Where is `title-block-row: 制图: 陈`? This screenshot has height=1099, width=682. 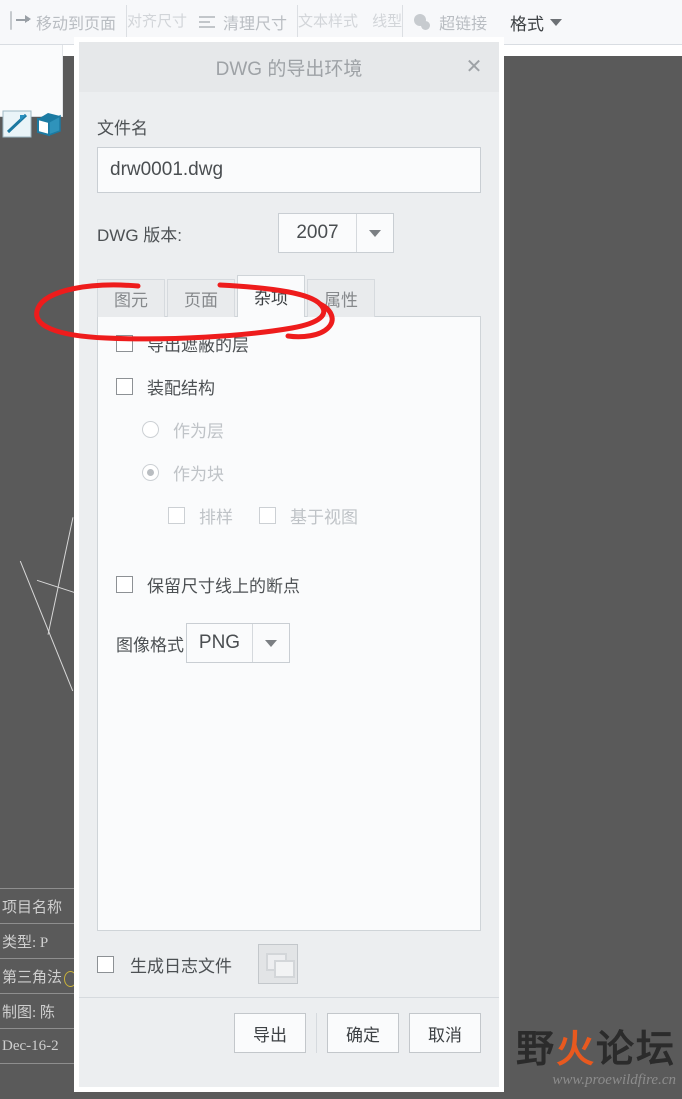
title-block-row: 制图: 陈 is located at coordinates (39, 1010).